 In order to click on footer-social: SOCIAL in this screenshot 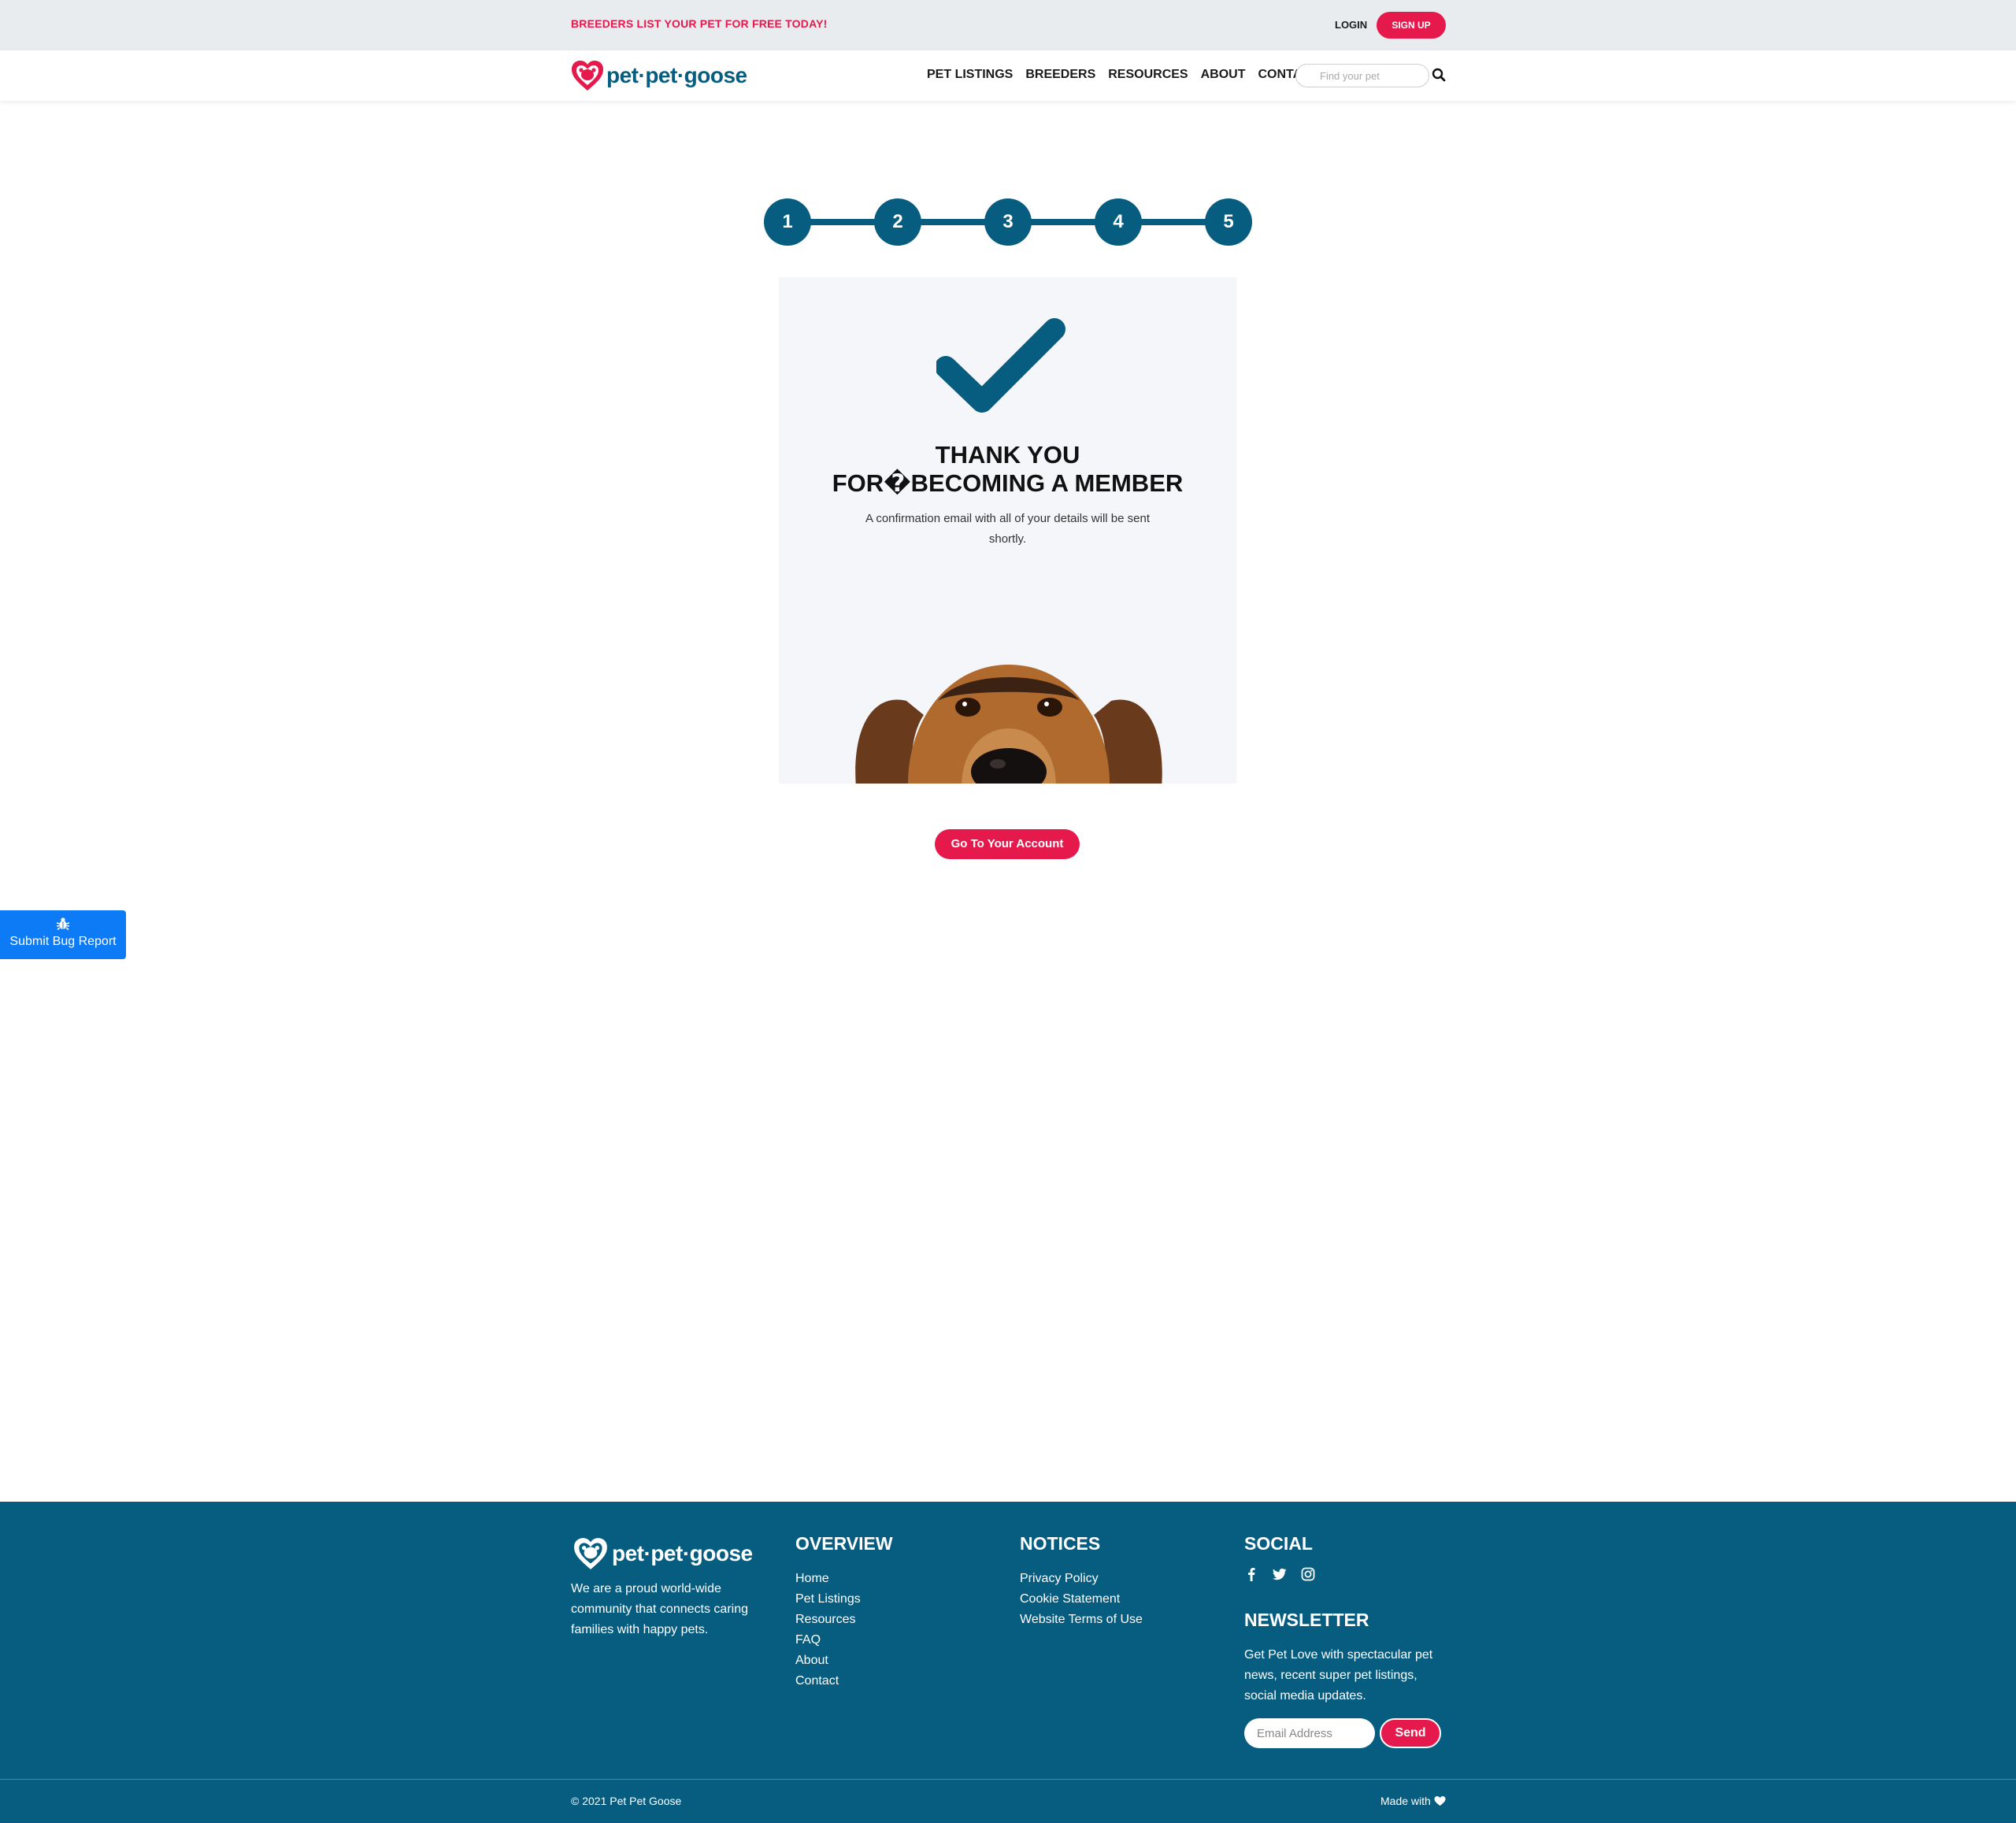, I will do `click(1279, 1557)`.